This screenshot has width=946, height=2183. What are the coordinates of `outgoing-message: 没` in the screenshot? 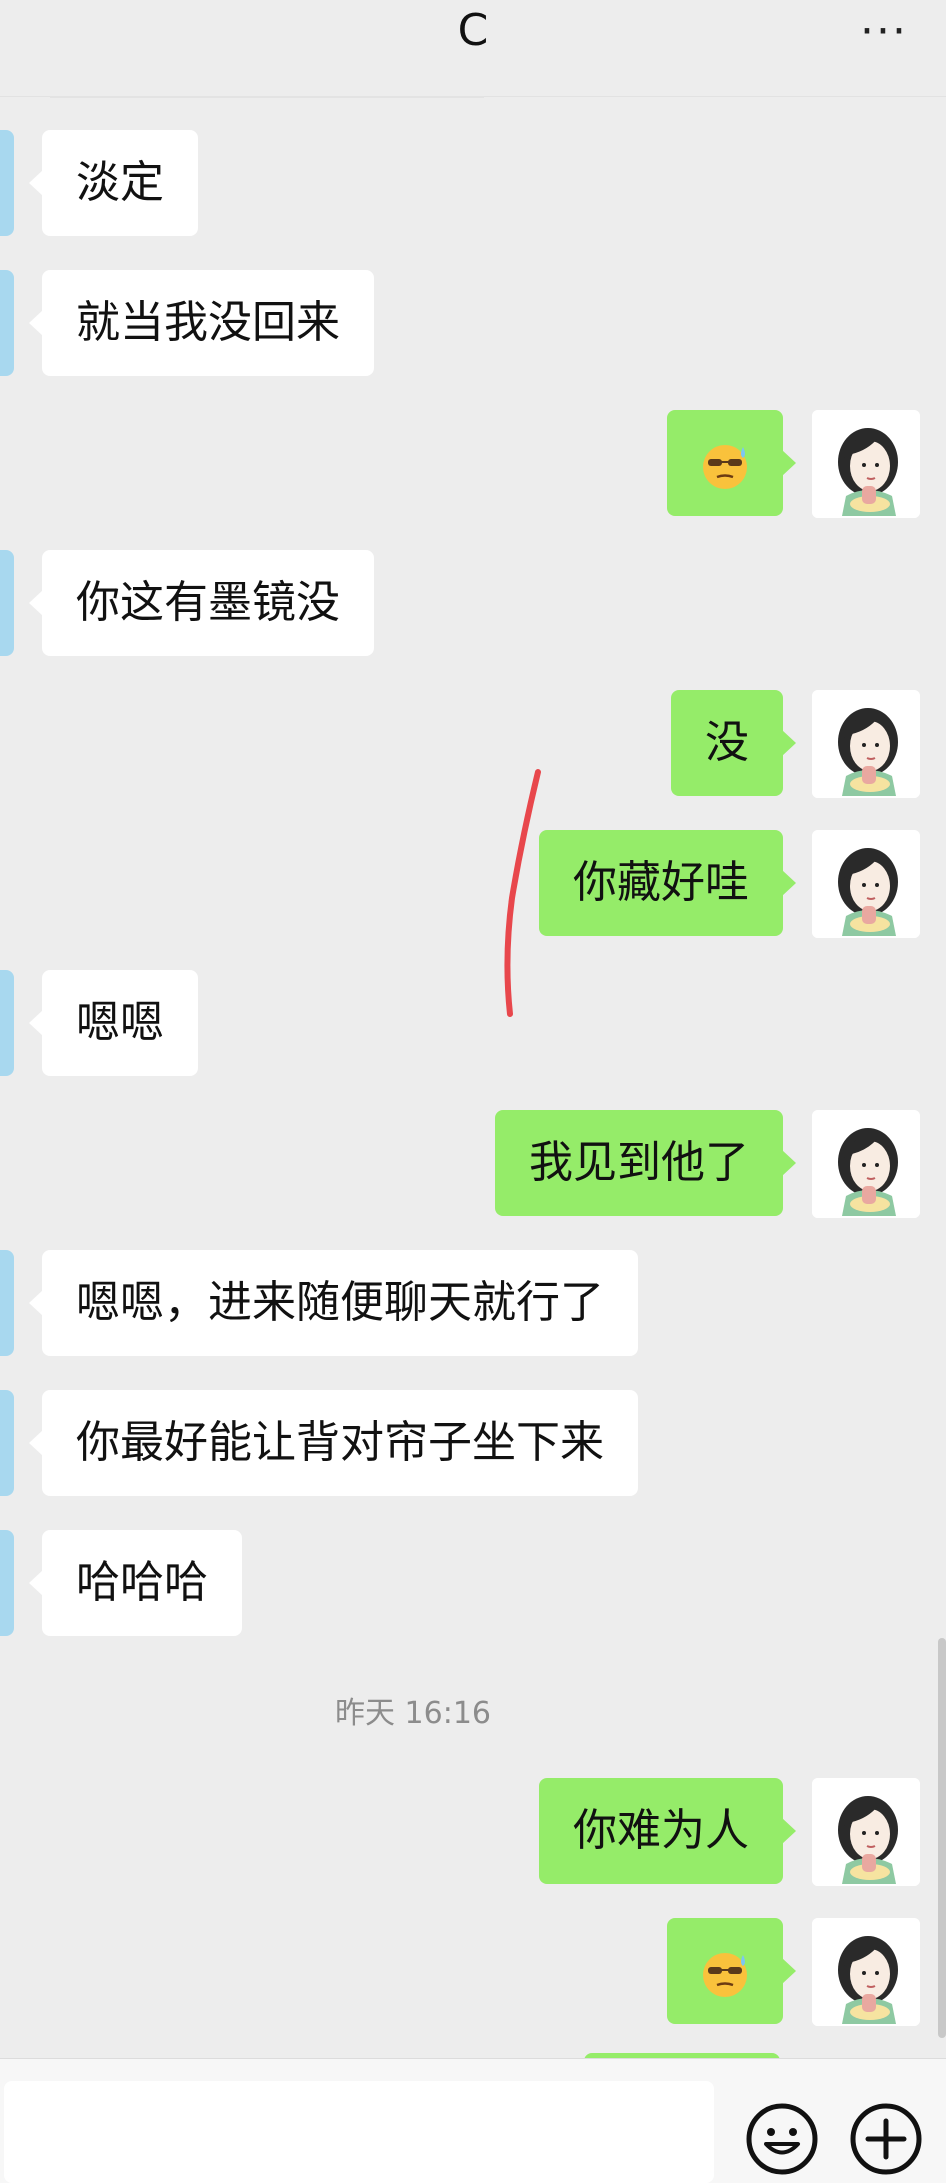 It's located at (733, 743).